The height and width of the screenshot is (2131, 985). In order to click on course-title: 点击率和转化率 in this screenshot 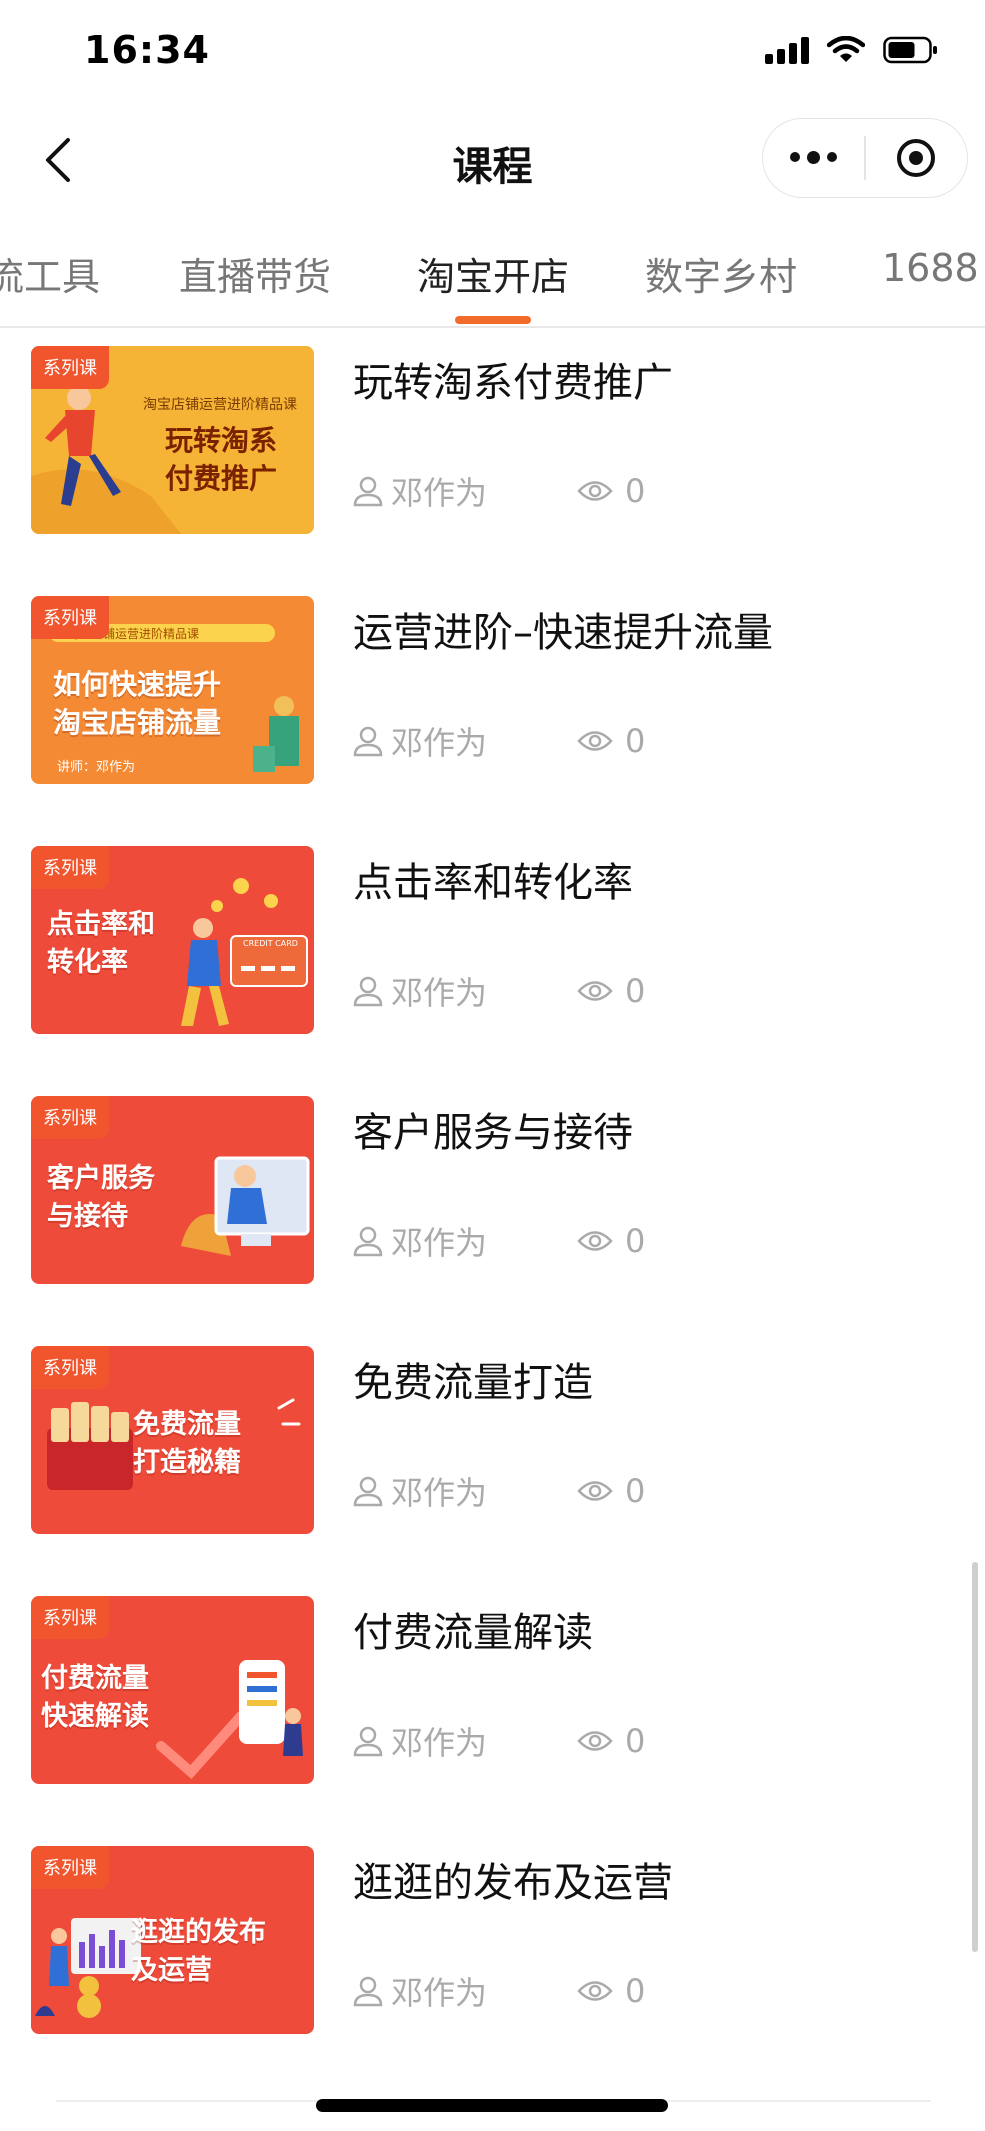, I will do `click(493, 879)`.